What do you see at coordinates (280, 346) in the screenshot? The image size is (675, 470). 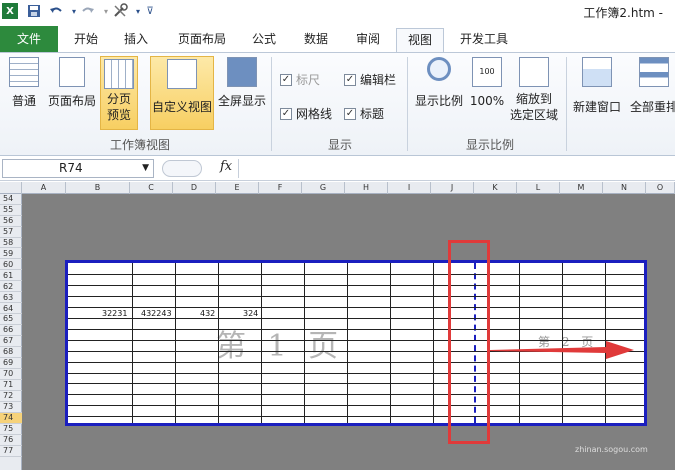 I see `page-1-label: 第 1 页` at bounding box center [280, 346].